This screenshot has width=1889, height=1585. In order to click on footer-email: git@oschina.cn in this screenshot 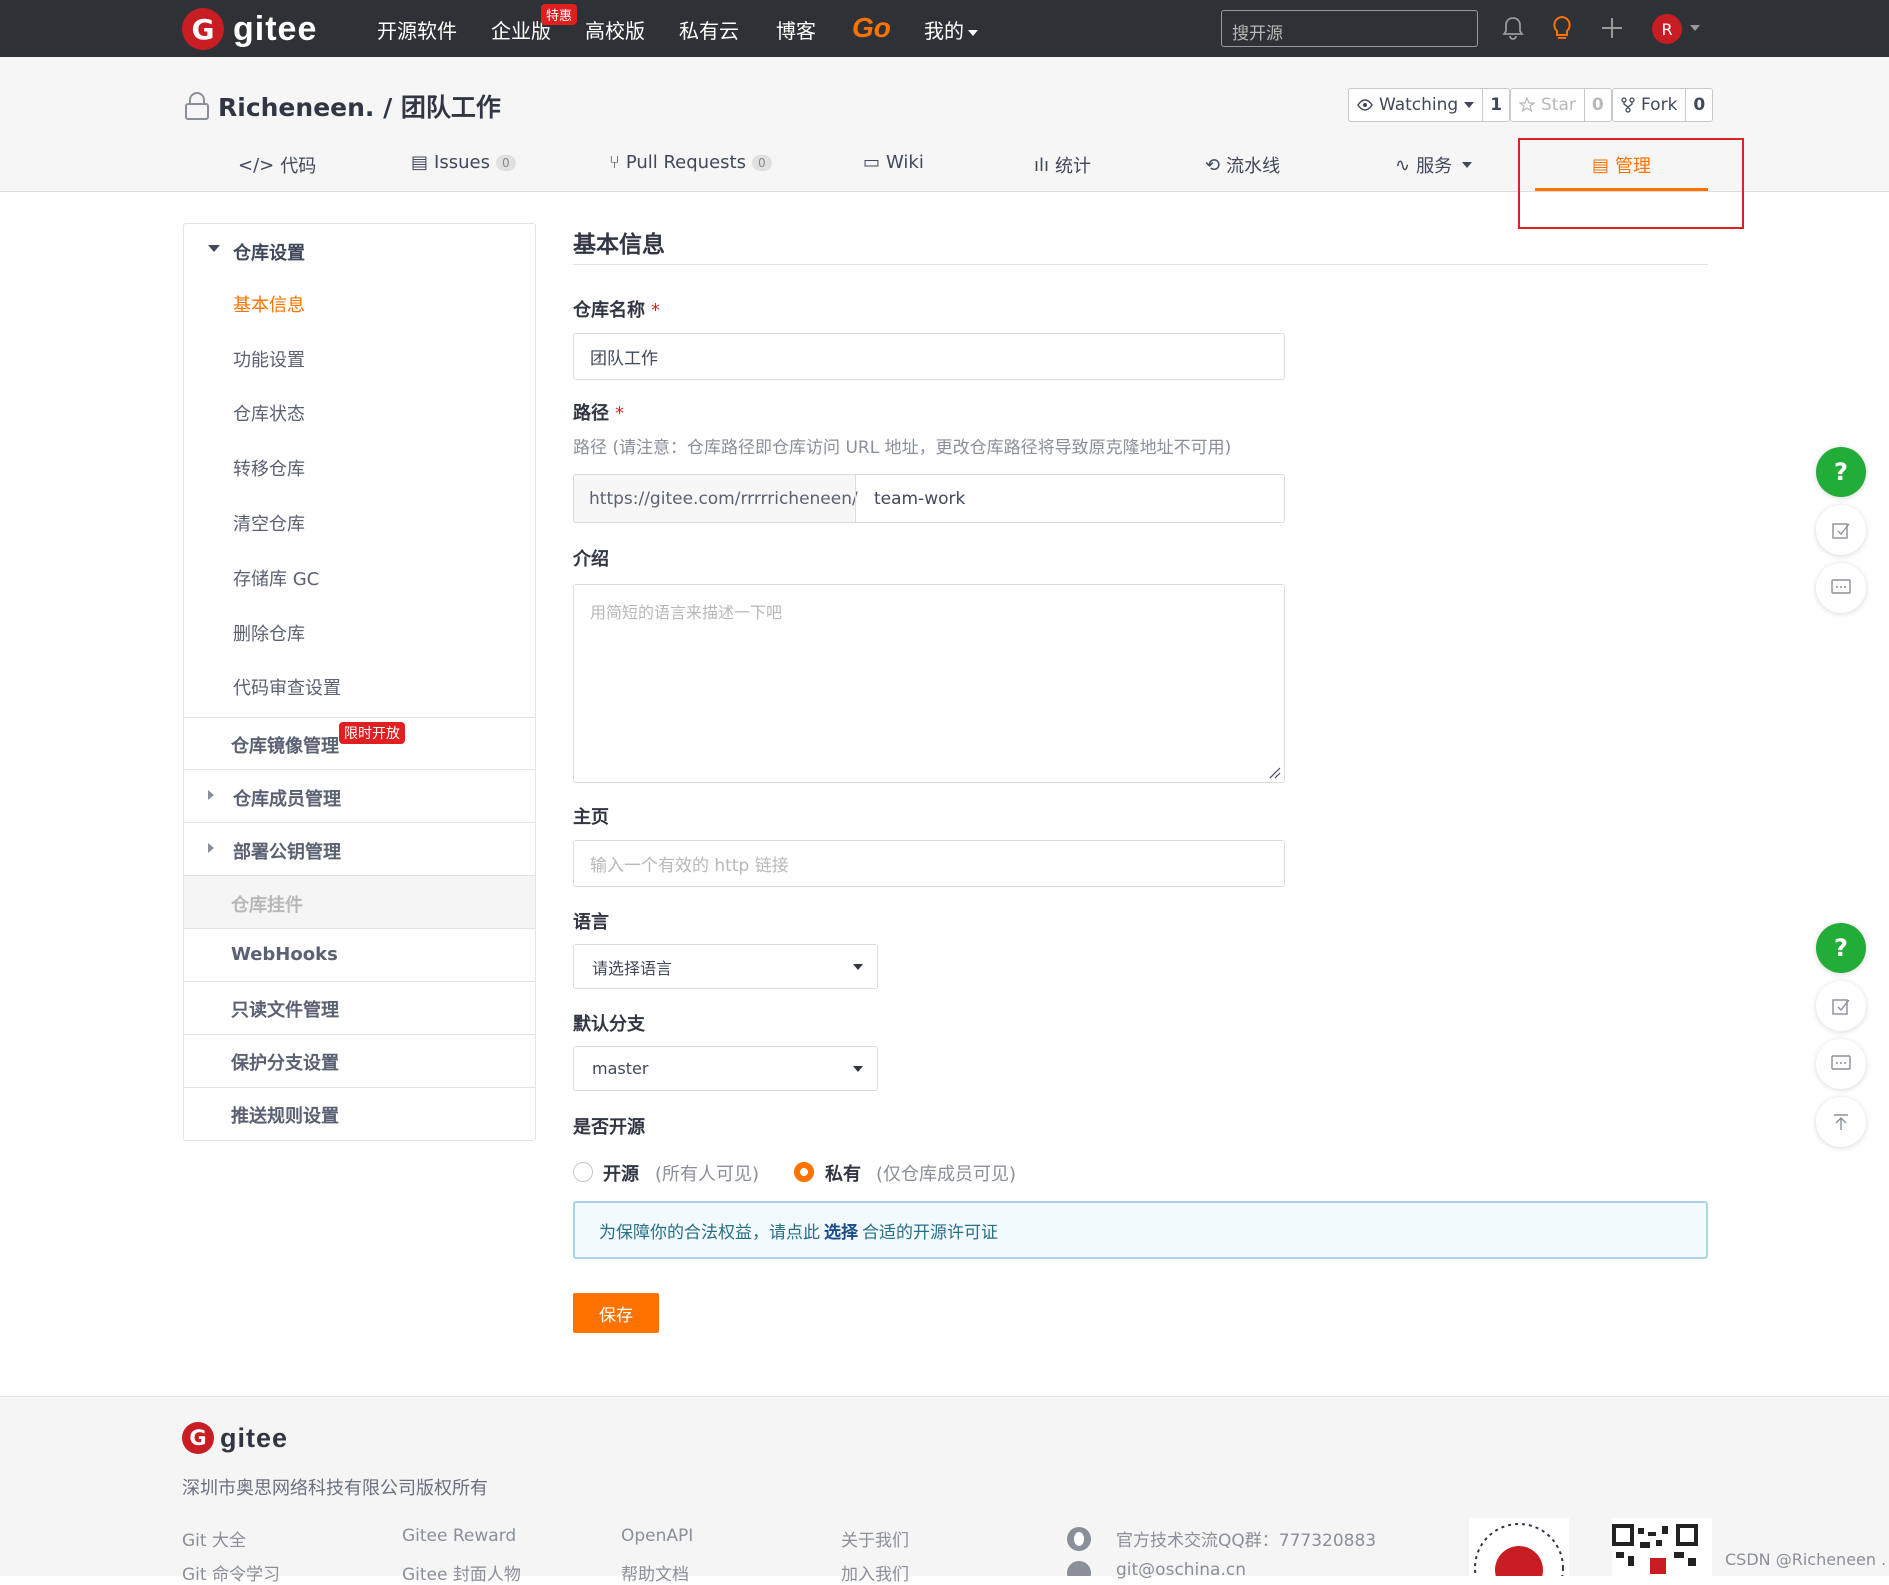, I will do `click(1181, 1570)`.